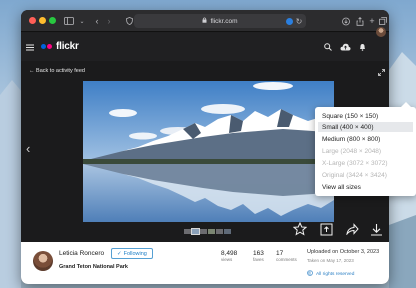 Image resolution: width=416 pixels, height=288 pixels. I want to click on following-button: ✓ Following, so click(132, 253).